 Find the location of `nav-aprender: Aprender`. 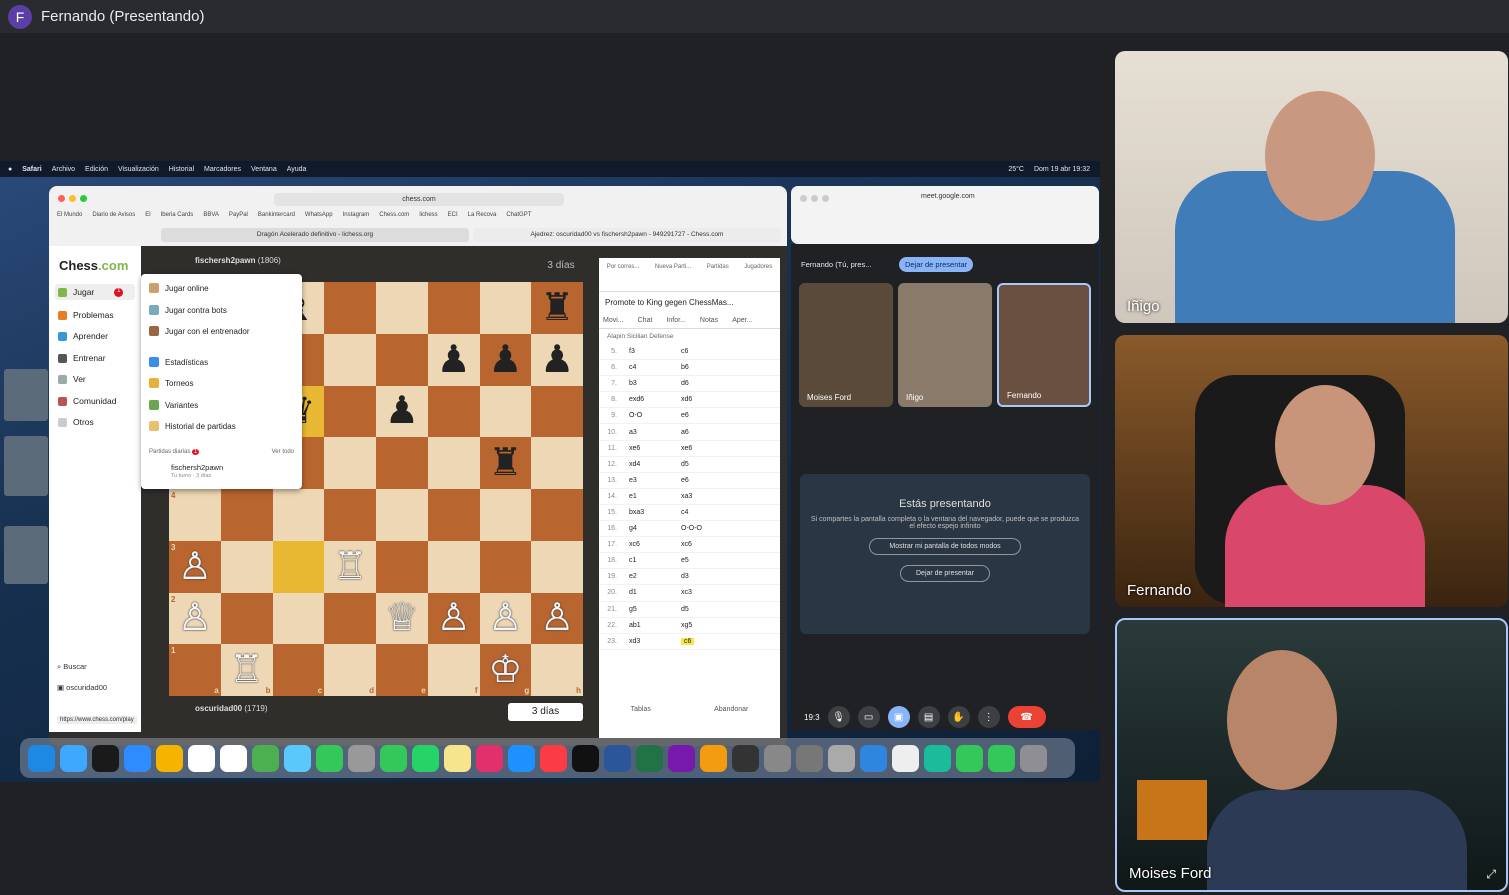

nav-aprender: Aprender is located at coordinates (83, 336).